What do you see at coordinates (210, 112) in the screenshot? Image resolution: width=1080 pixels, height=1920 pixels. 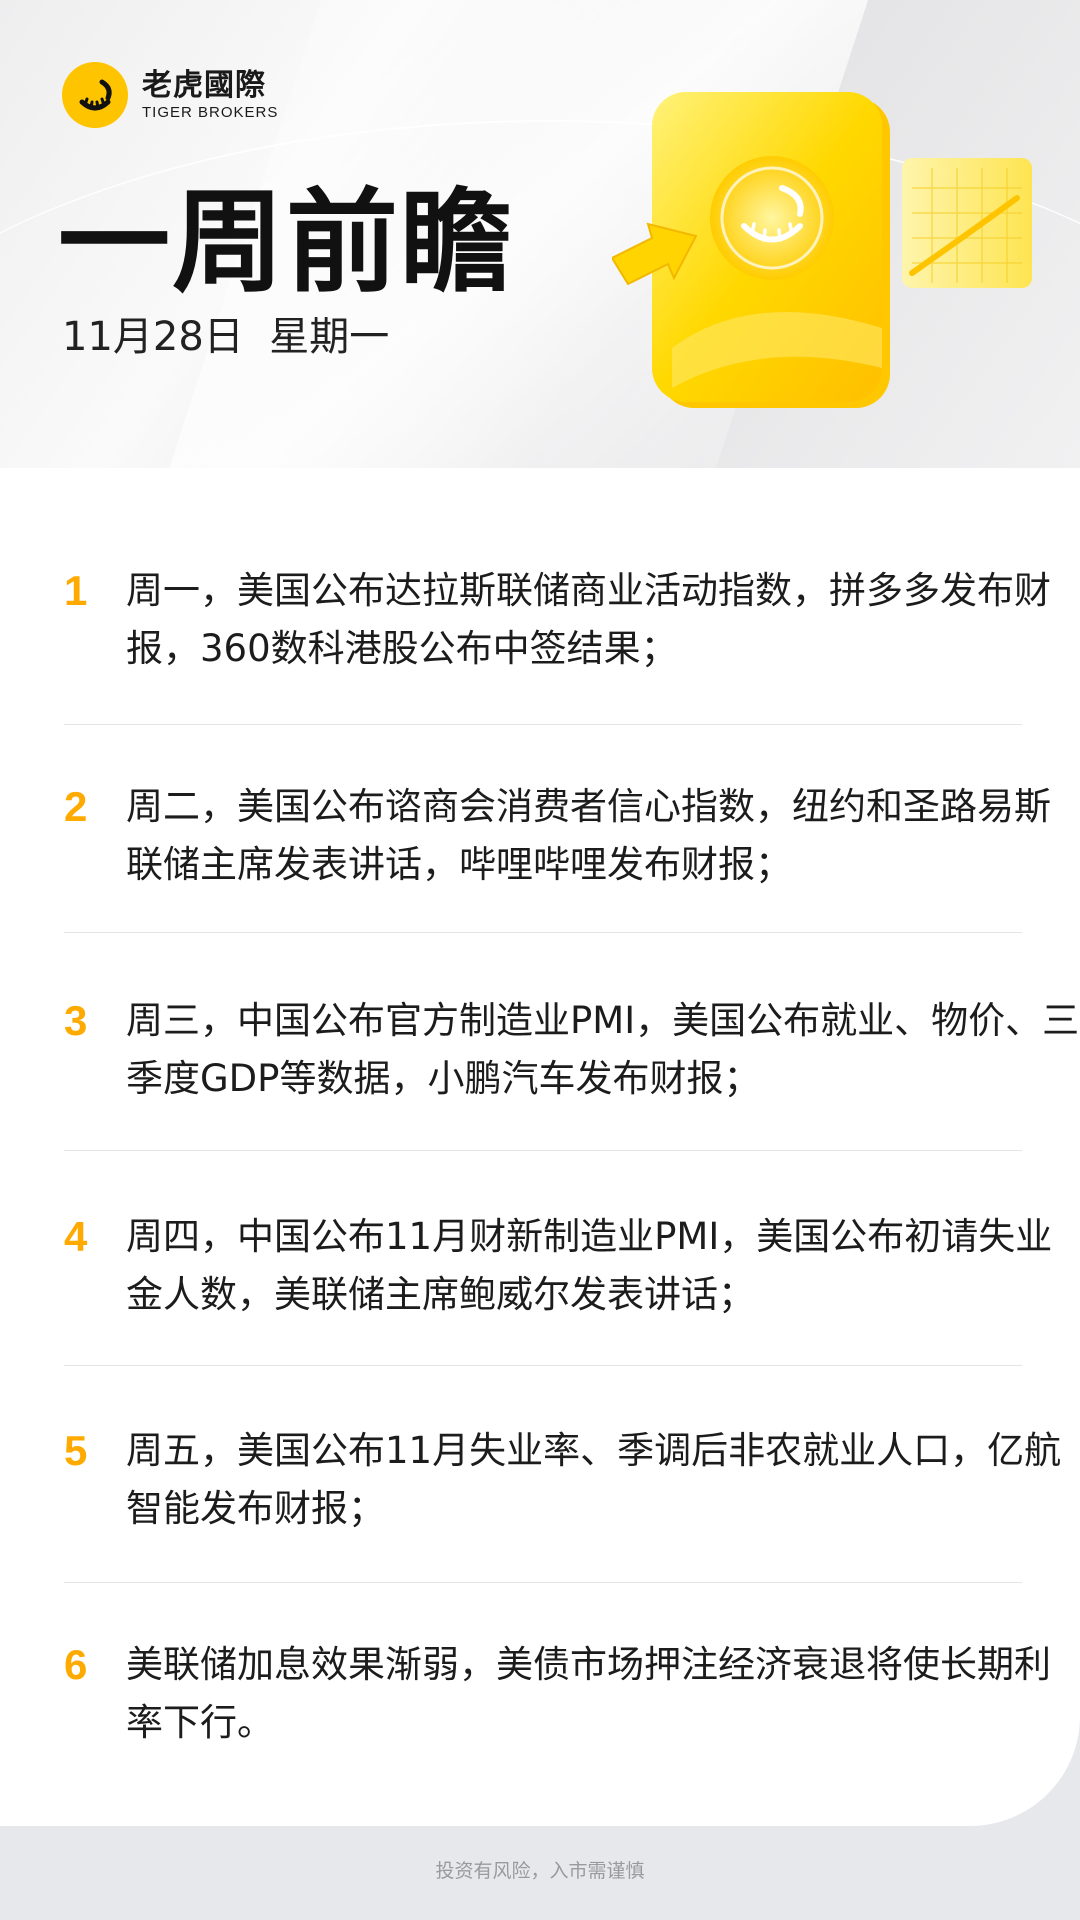 I see `brand-name-en: TIGER BROKERS` at bounding box center [210, 112].